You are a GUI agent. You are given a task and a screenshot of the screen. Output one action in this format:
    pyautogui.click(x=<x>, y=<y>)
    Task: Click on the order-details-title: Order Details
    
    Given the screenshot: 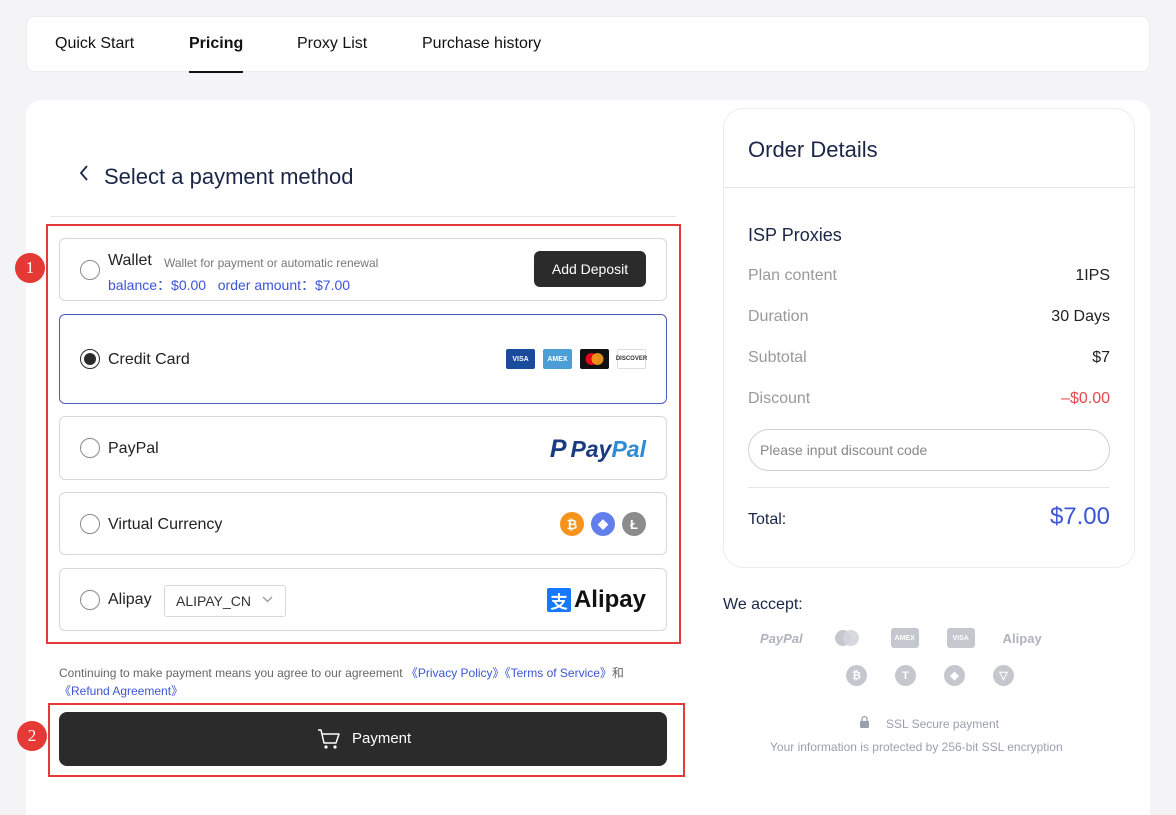 What is the action you would take?
    pyautogui.click(x=813, y=149)
    